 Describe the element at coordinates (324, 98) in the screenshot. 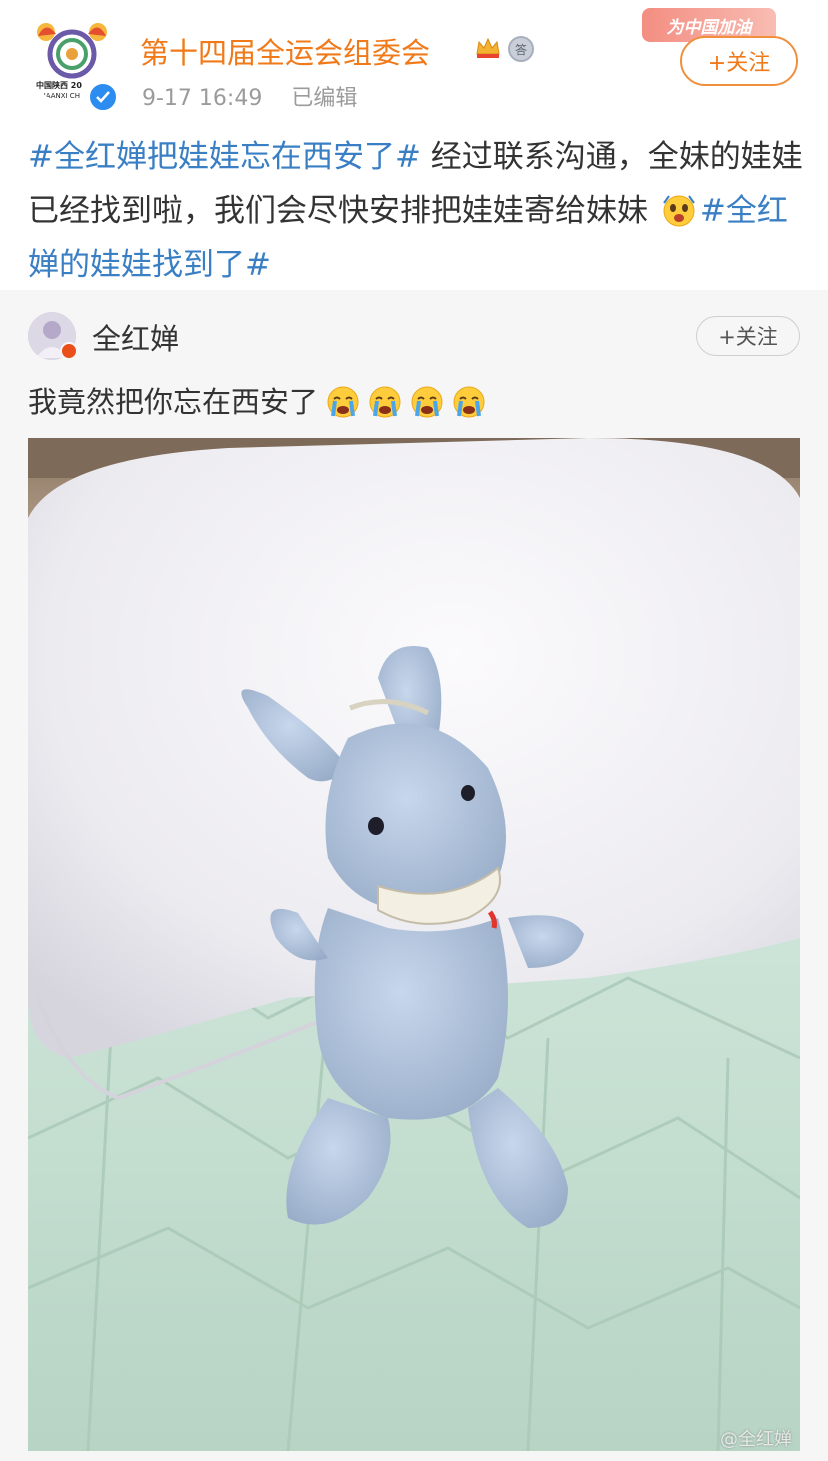

I see `edited-label: 已编辑` at that location.